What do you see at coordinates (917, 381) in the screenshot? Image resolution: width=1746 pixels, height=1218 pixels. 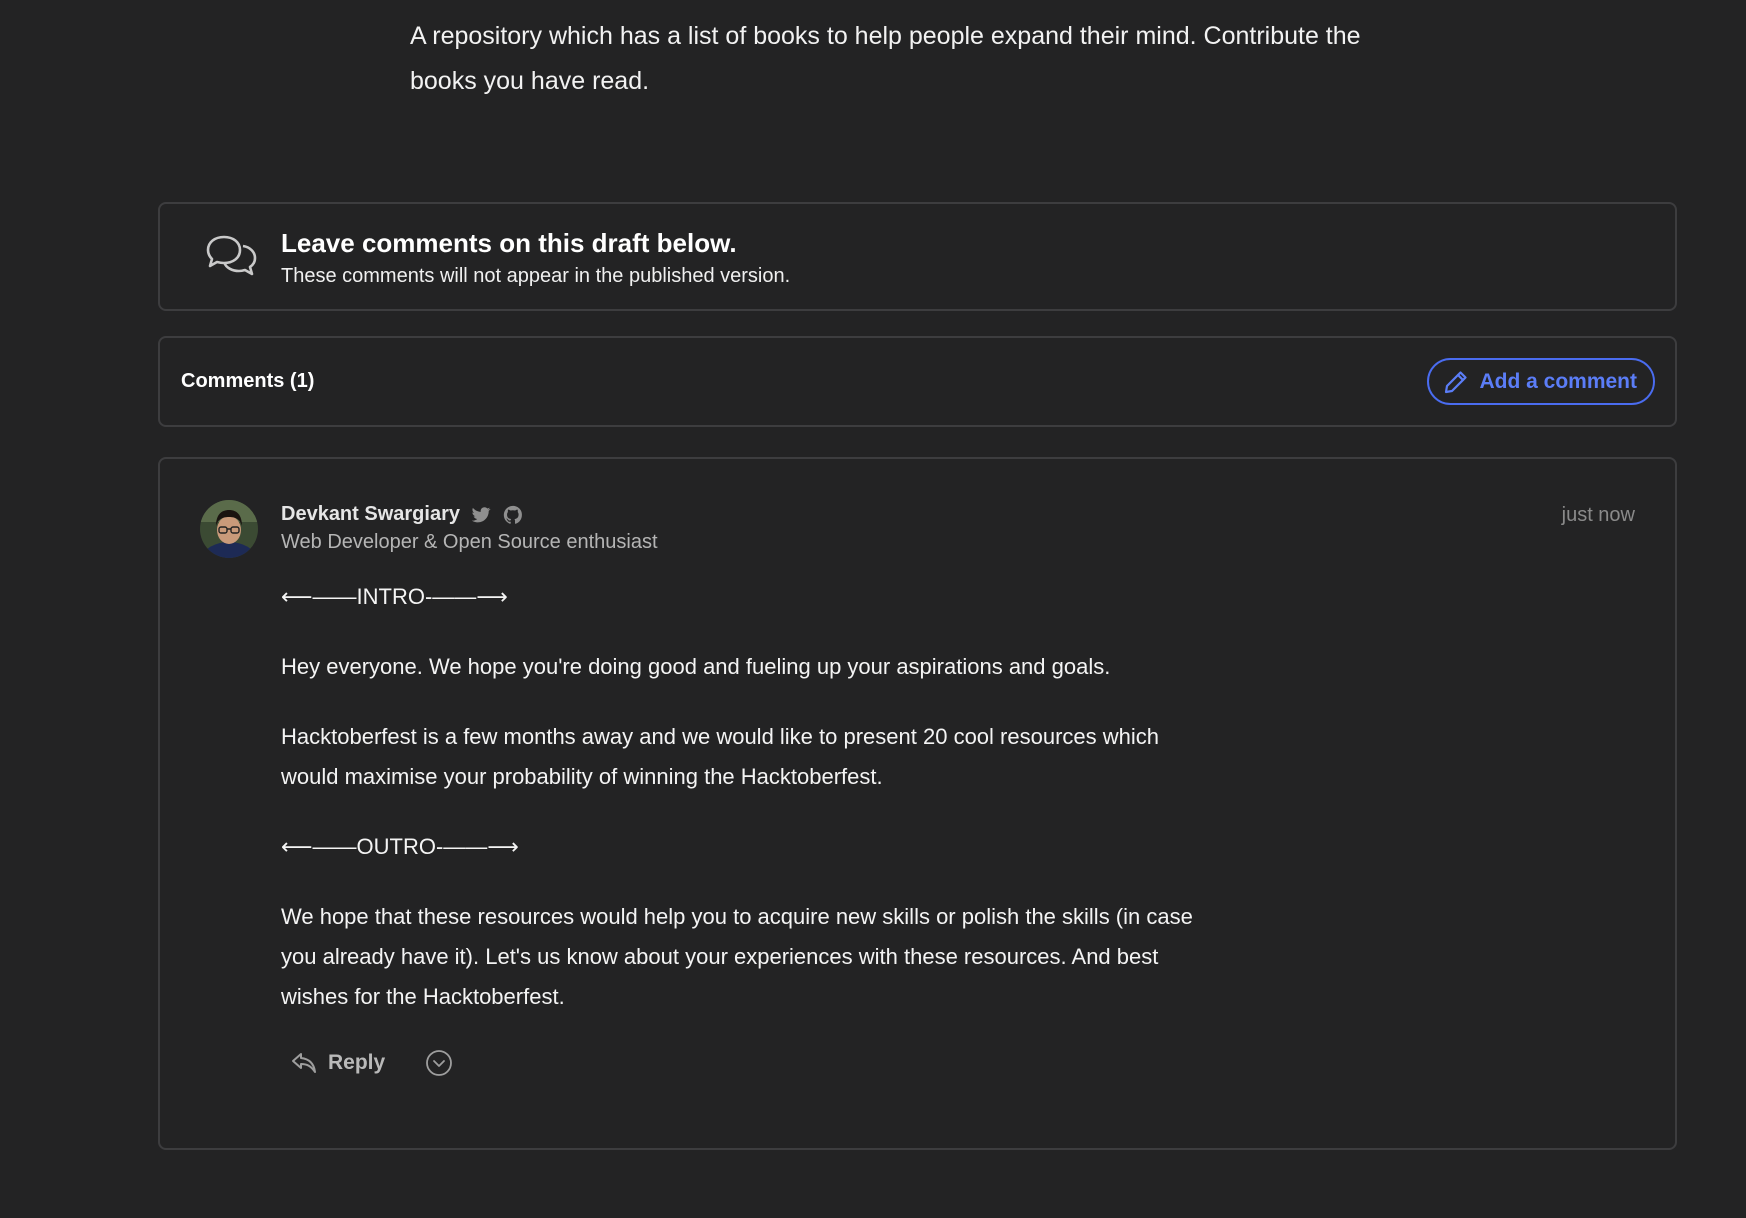 I see `comments-header-bar: Comments (1) Add a comment` at bounding box center [917, 381].